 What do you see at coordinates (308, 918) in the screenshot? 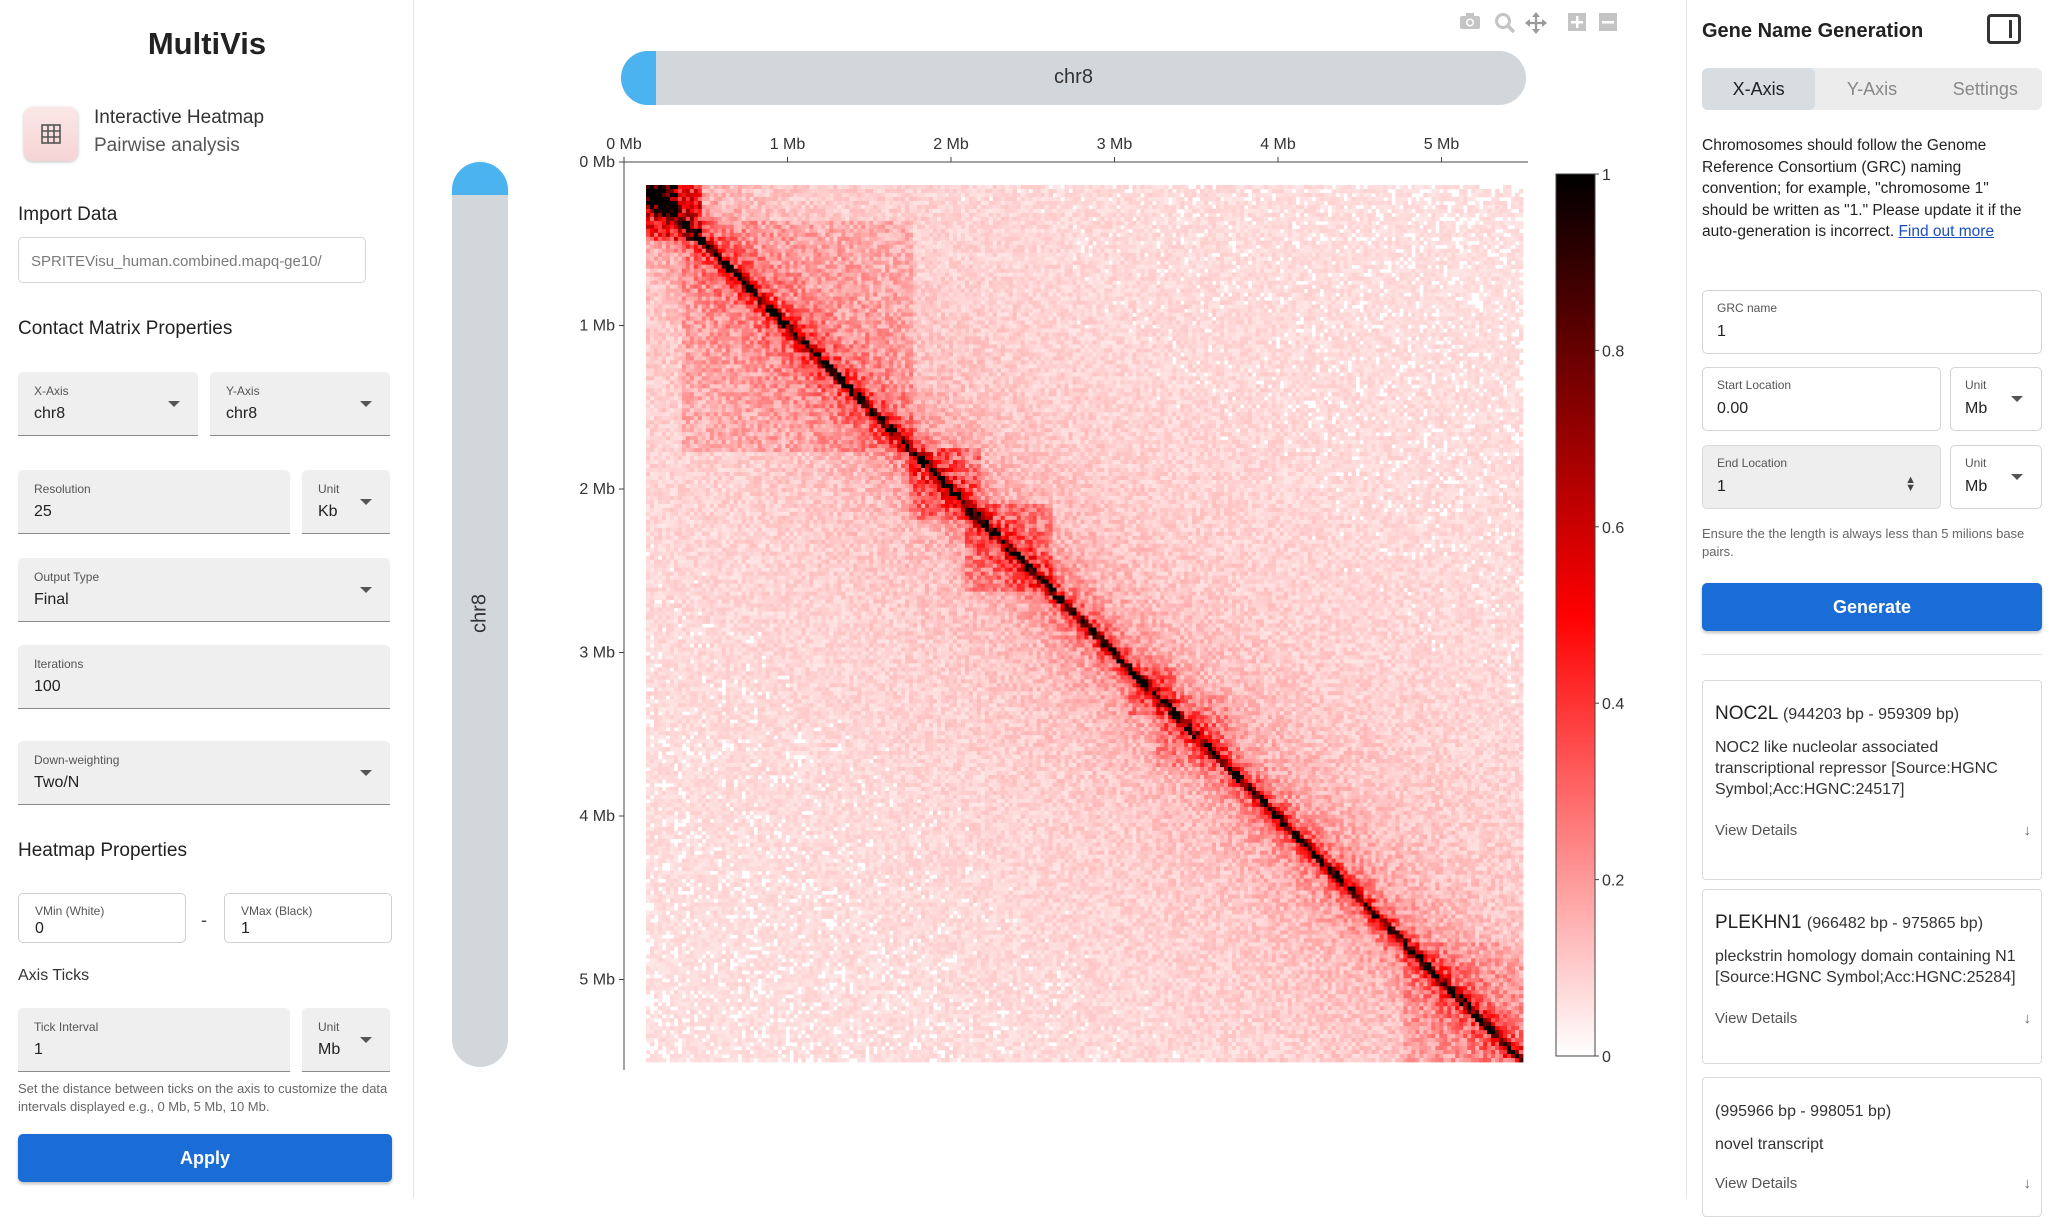
I see `vmax-input: VMax (Black) 1` at bounding box center [308, 918].